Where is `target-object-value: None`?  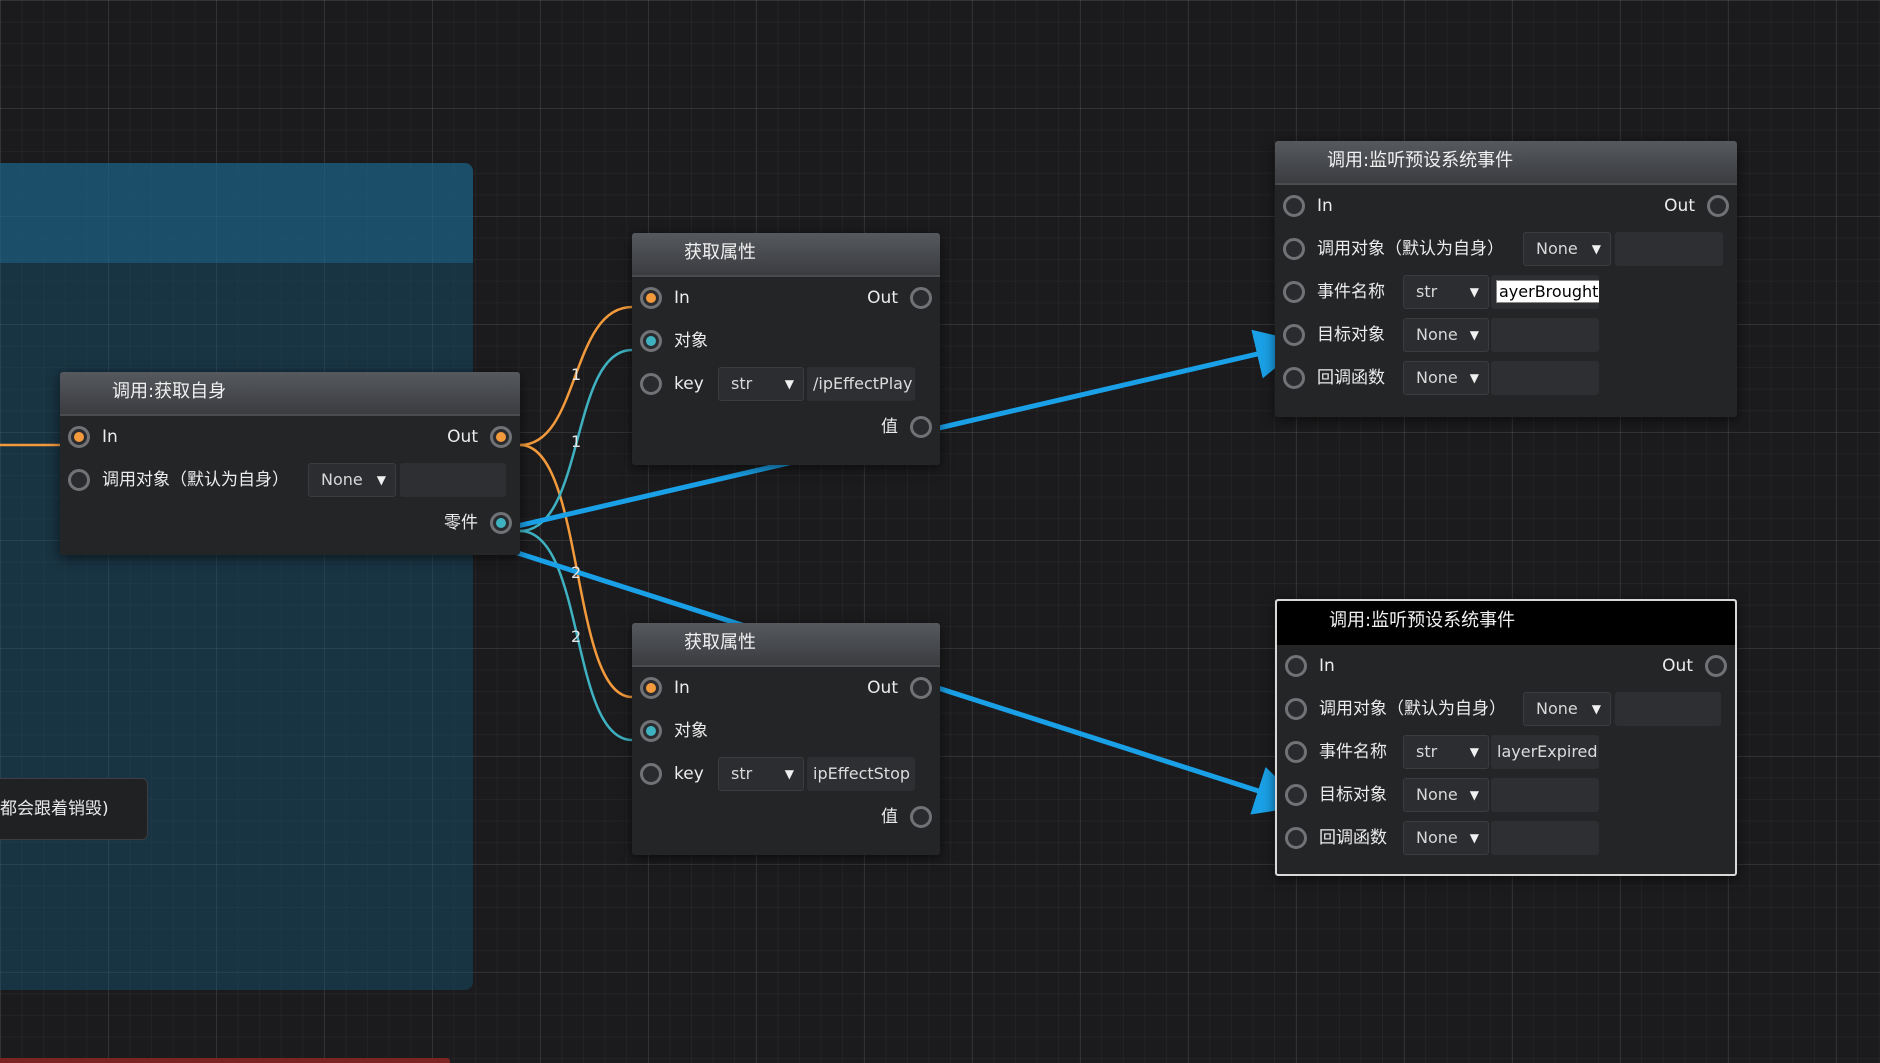 target-object-value: None is located at coordinates (1437, 334).